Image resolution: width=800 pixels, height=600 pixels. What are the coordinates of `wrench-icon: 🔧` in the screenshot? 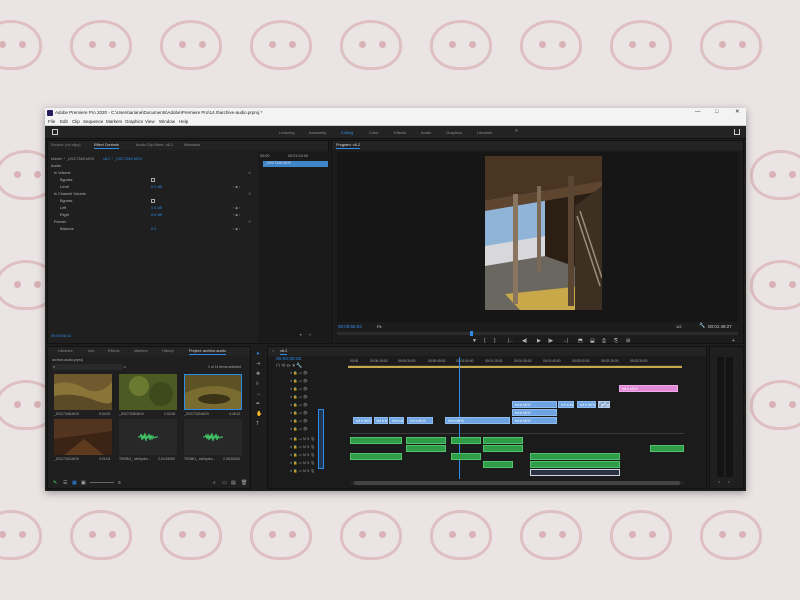 It's located at (702, 326).